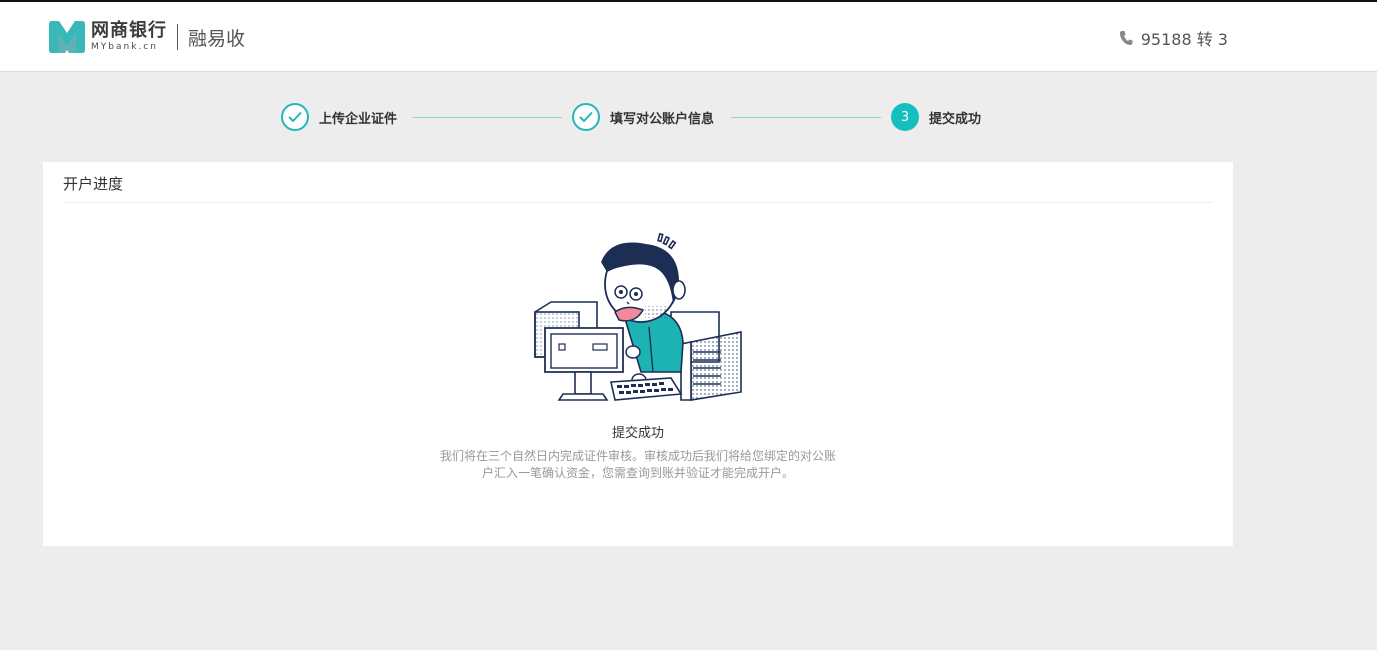  Describe the element at coordinates (129, 30) in the screenshot. I see `logo-chinese-name: 网商银行` at that location.